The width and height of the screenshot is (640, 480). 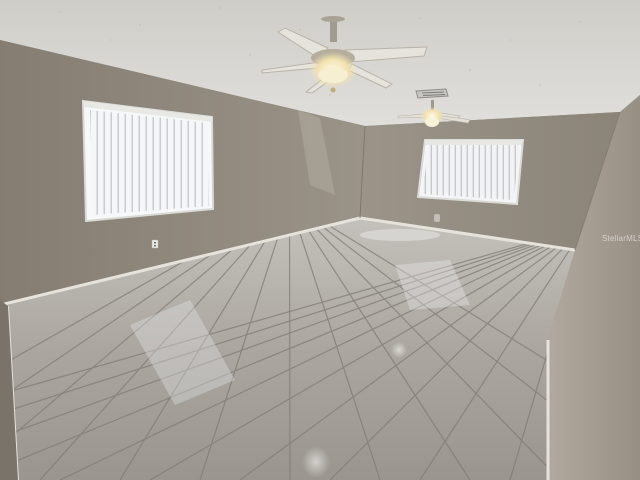 I want to click on watermark-text: StellarMLS, so click(x=621, y=238).